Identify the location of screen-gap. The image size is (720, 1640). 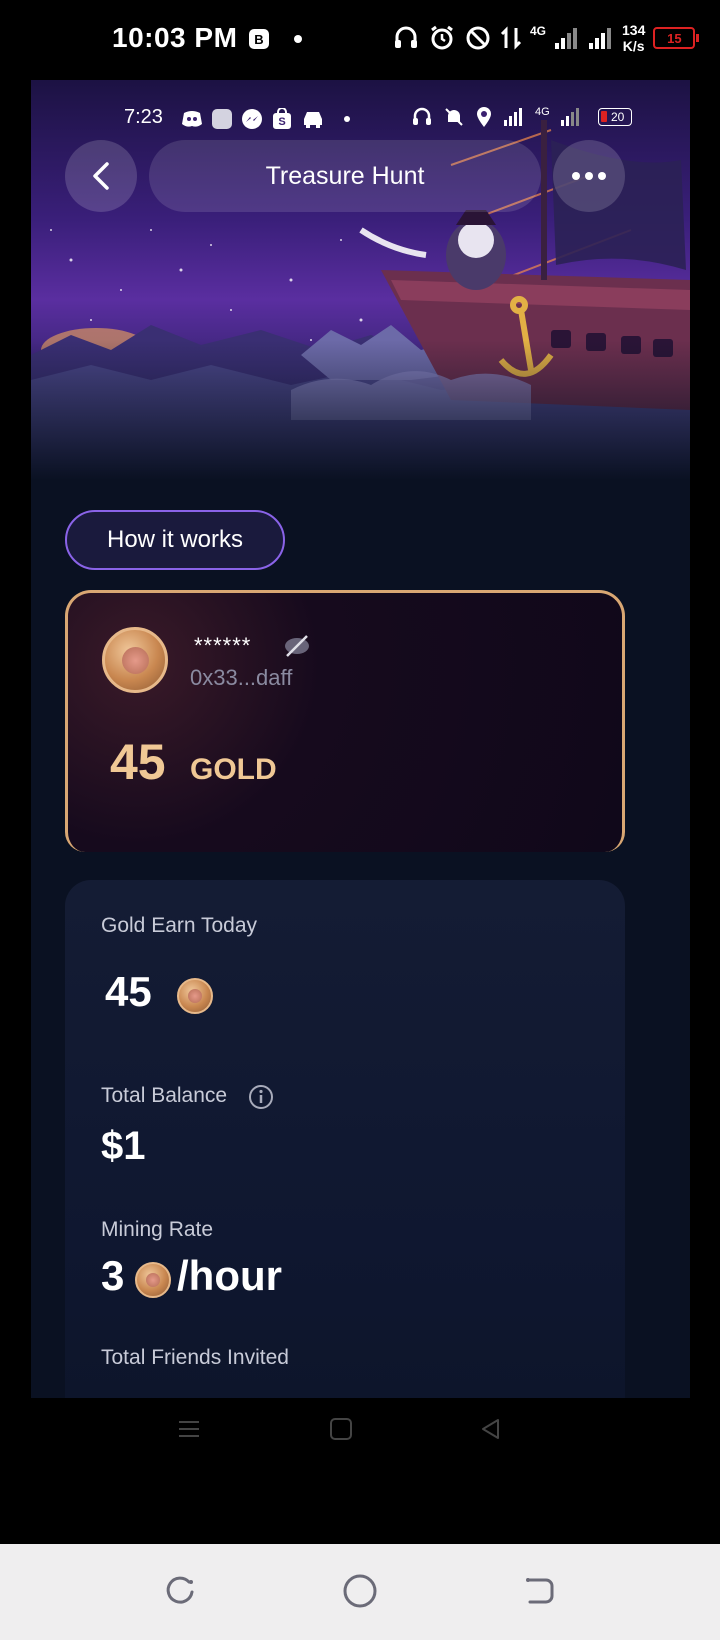
(360, 1502).